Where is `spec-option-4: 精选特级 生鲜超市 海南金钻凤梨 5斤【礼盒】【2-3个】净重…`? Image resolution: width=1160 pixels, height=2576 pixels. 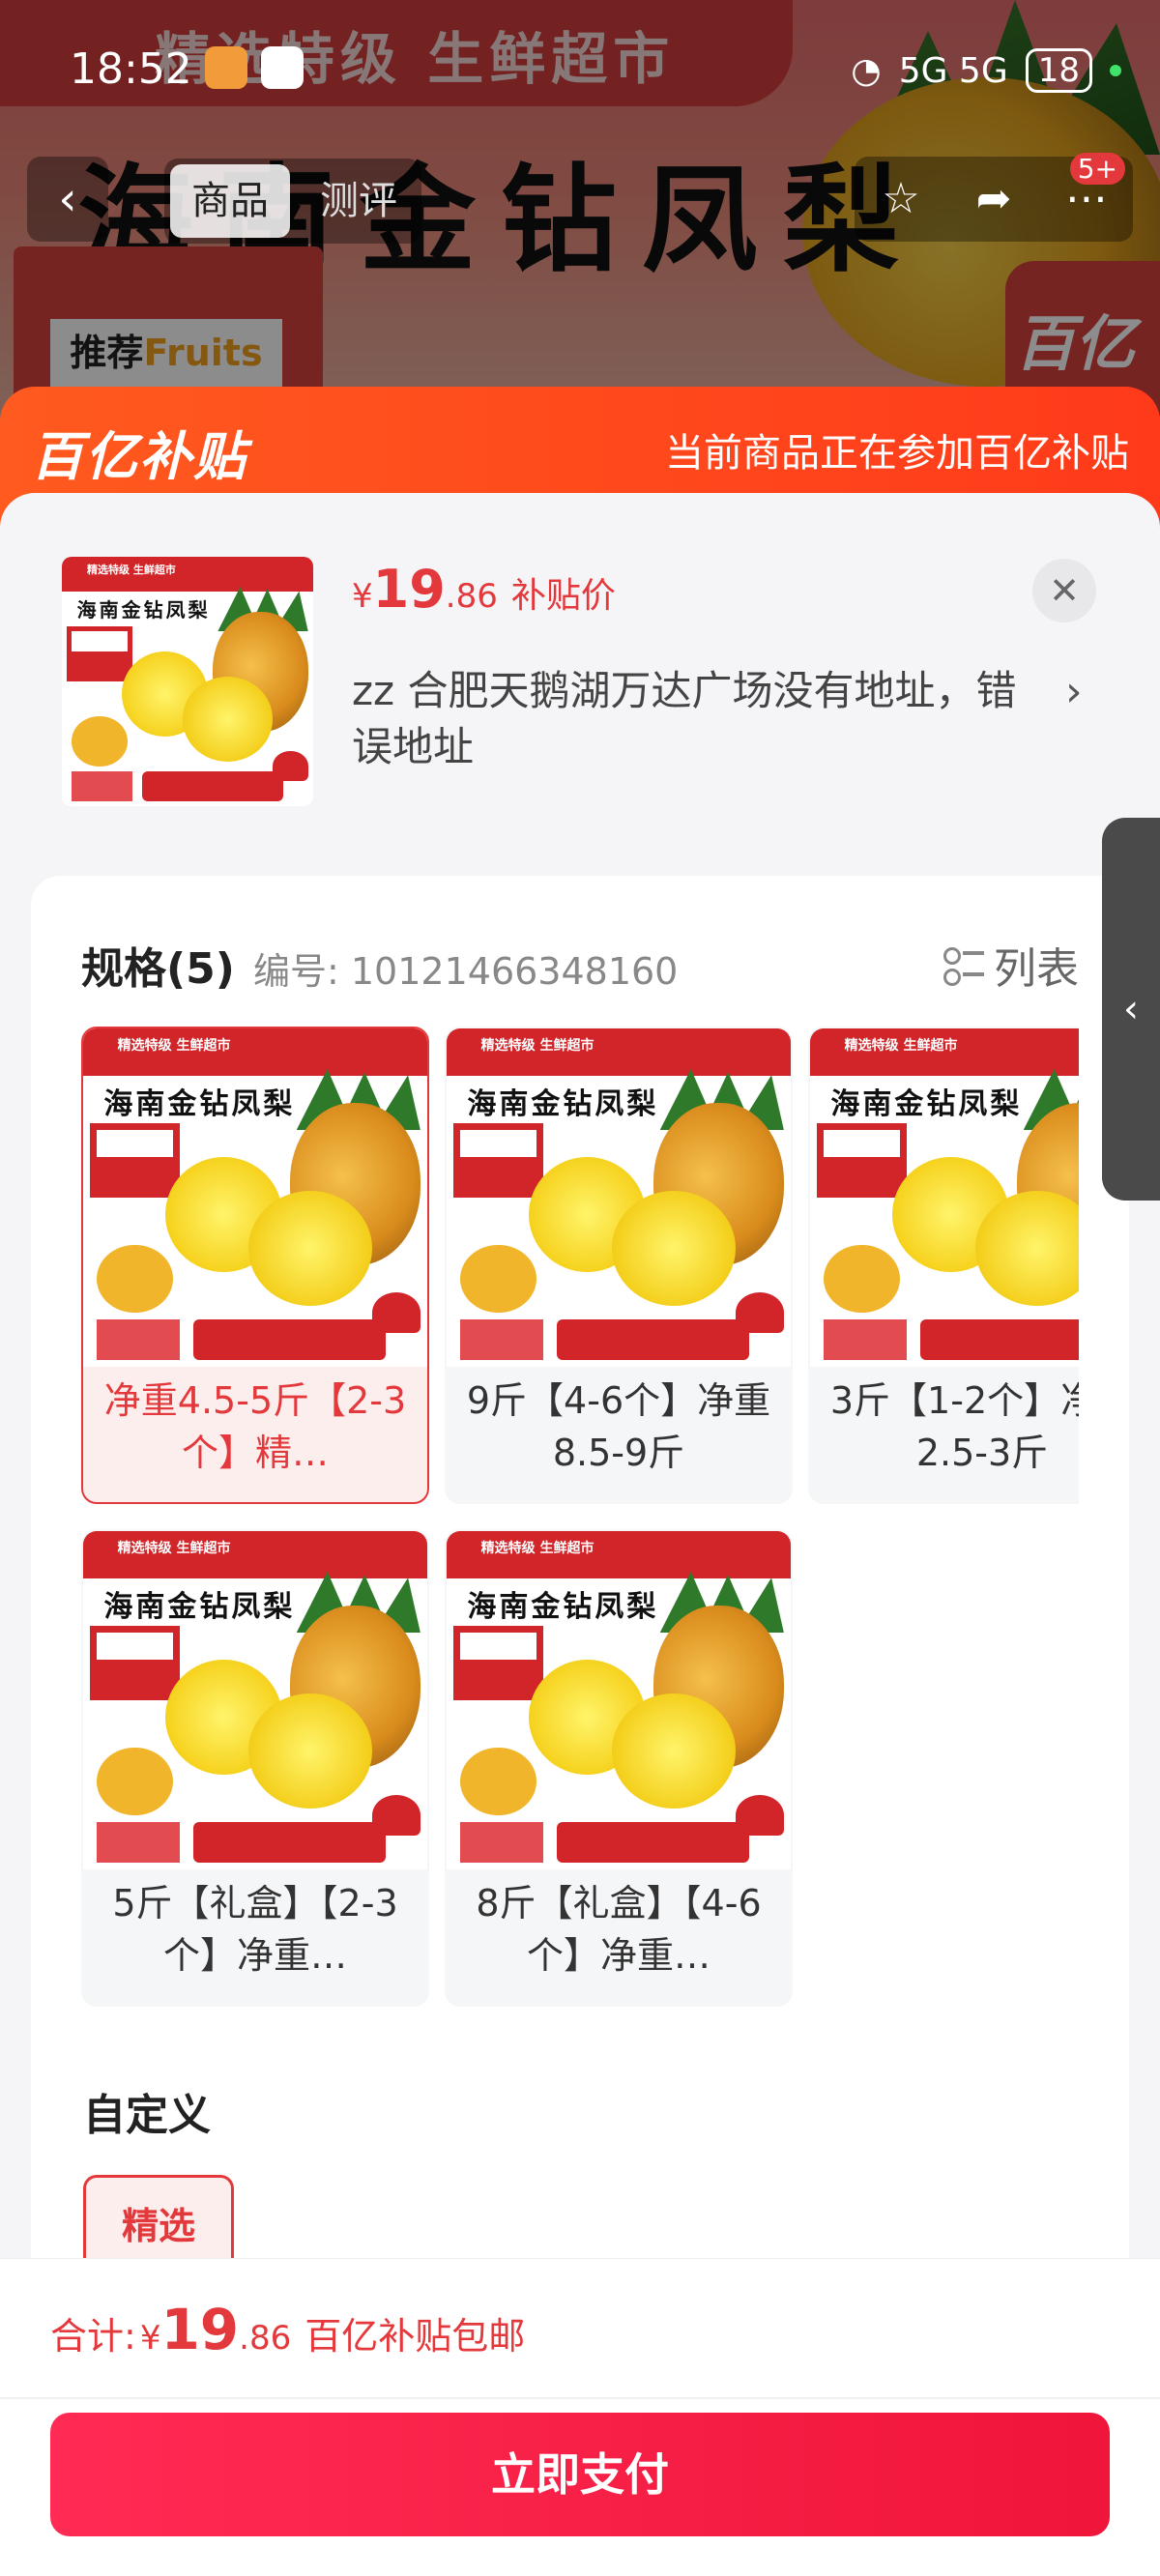
spec-option-4: 精选特级 生鲜超市 海南金钻凤梨 5斤【礼盒】【2-3个】净重… is located at coordinates (255, 1768).